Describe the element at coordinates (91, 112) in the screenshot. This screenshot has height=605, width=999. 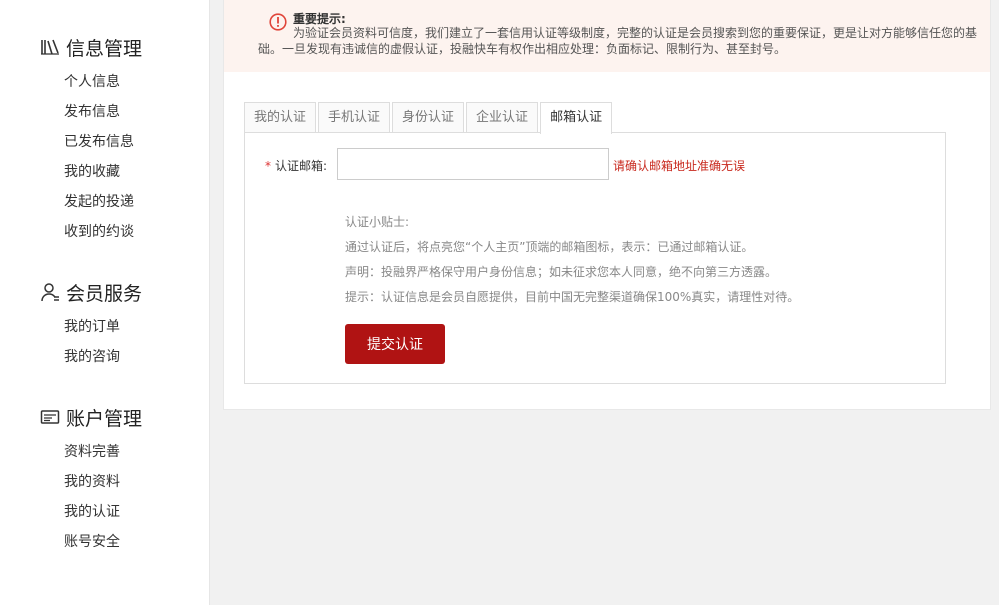
I see `sidebar-item-publish-info: 发布信息` at that location.